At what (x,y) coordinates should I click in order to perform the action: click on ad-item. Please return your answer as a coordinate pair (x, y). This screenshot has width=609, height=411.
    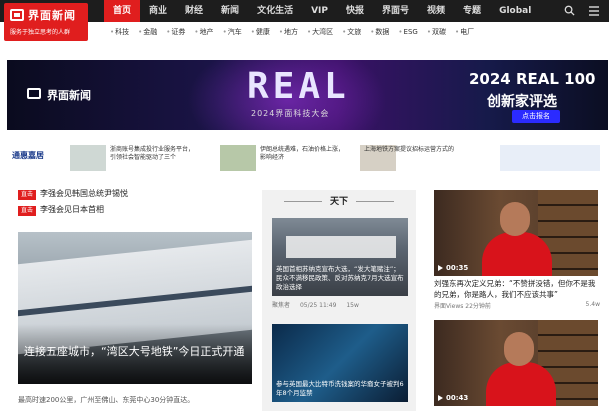
    Looking at the image, I should click on (550, 162).